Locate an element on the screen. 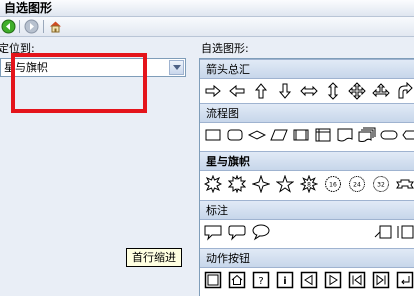  action-information-icon: i is located at coordinates (285, 280).